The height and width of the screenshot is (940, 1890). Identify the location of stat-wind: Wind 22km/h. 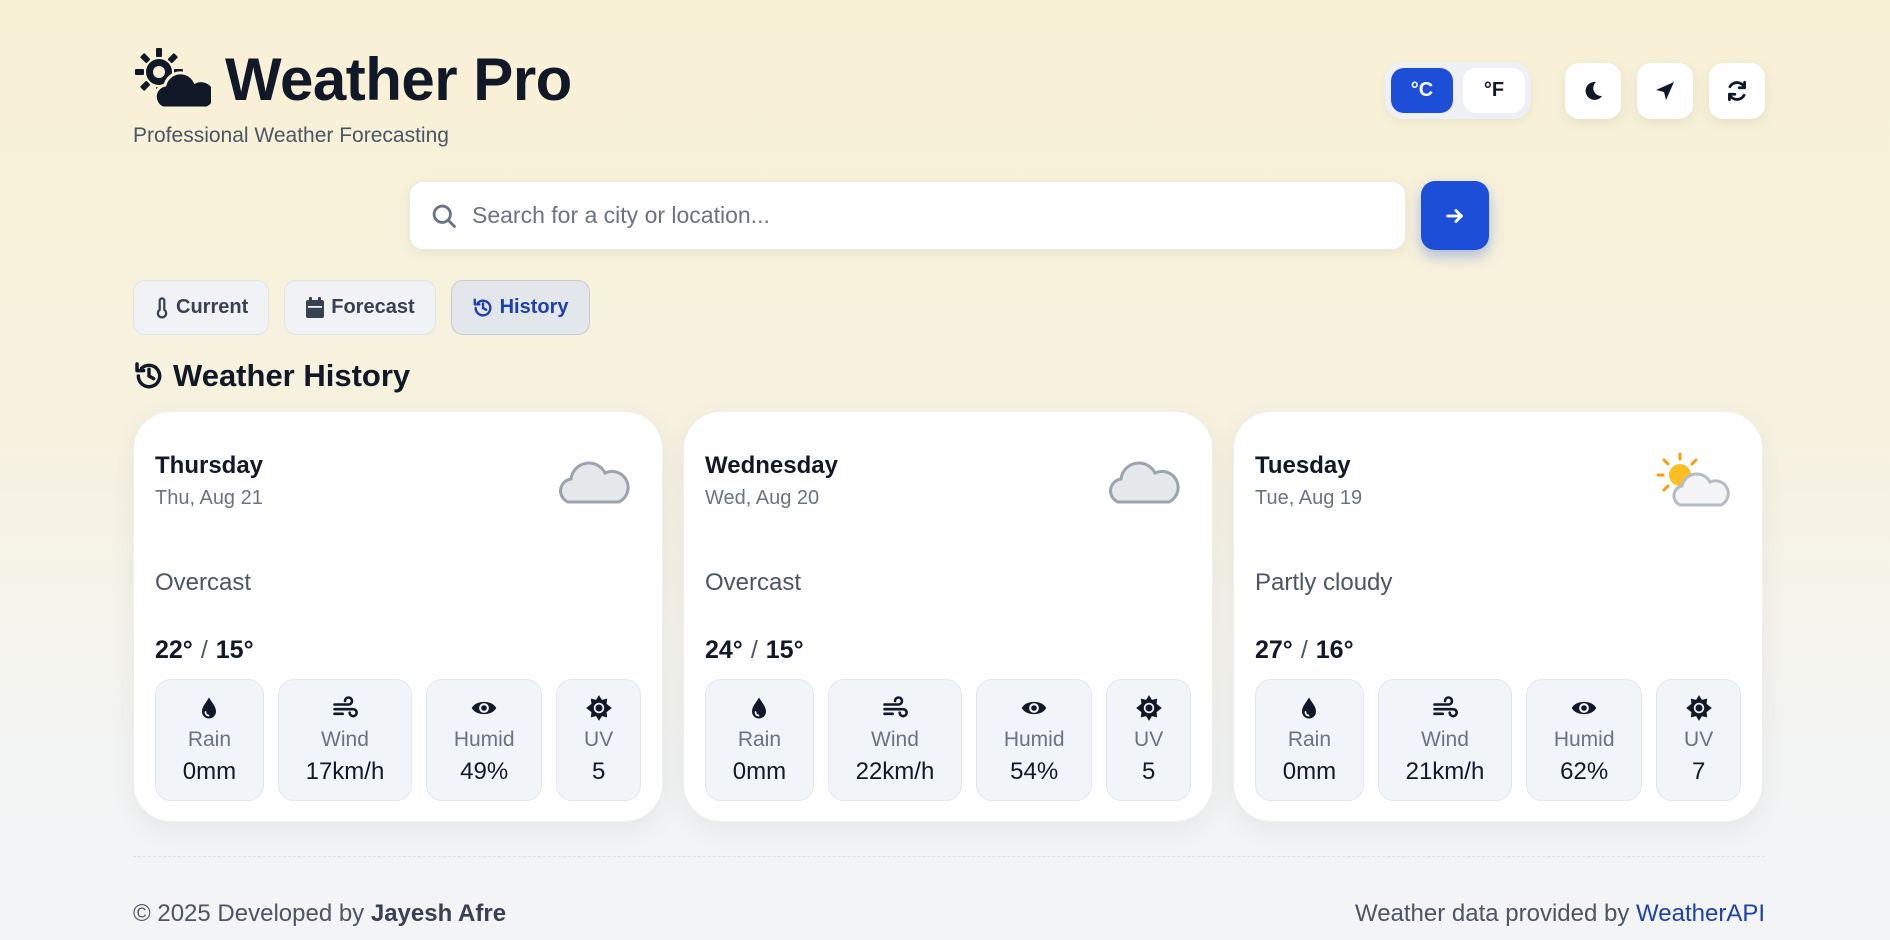
(895, 740).